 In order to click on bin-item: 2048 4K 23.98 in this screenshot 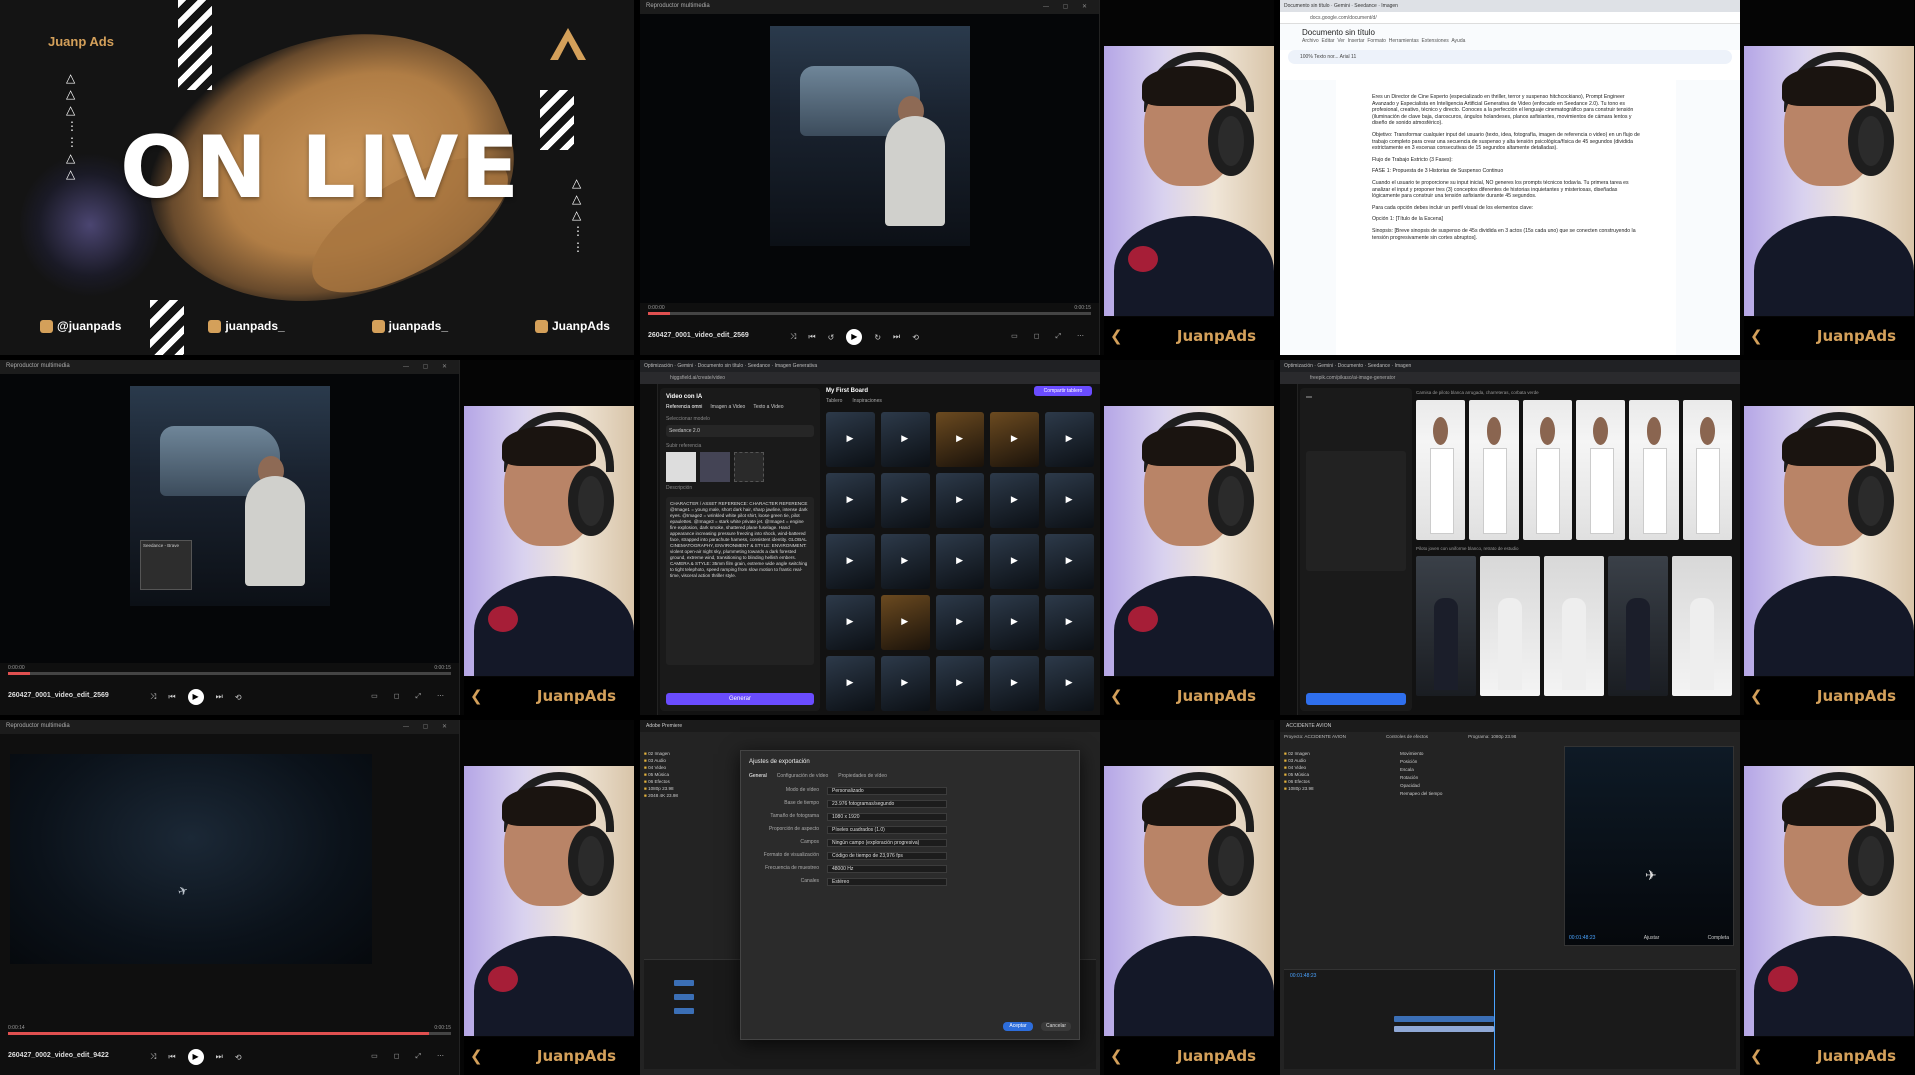, I will do `click(699, 795)`.